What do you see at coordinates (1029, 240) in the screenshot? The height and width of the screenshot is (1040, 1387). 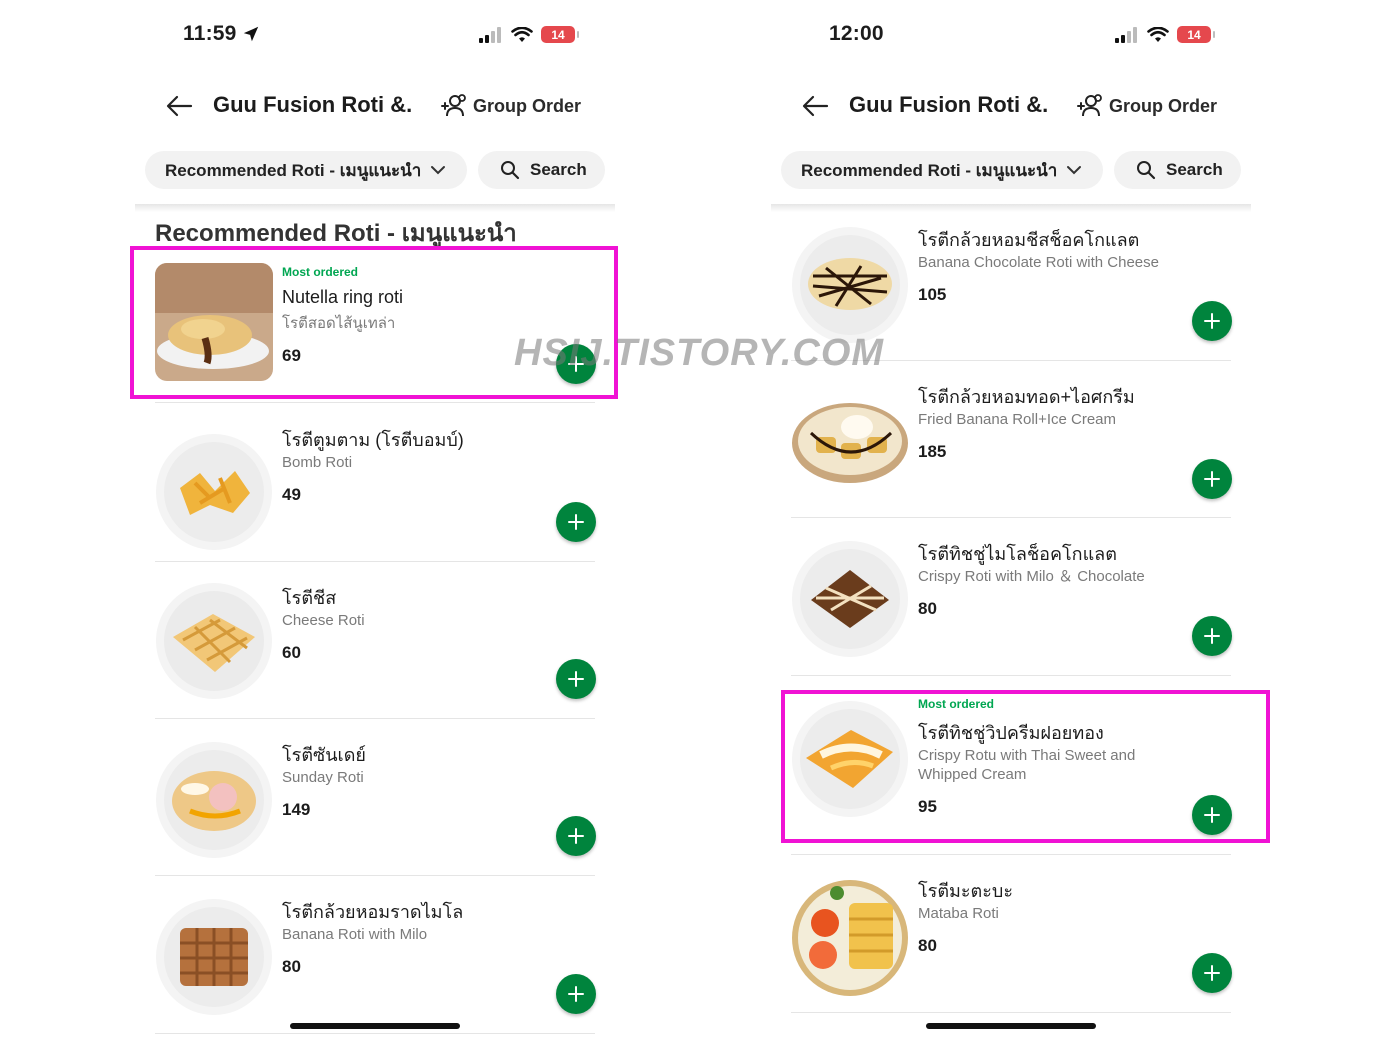 I see `item-name: โรตีกล้วยหอมชีสช็อคโกแลต` at bounding box center [1029, 240].